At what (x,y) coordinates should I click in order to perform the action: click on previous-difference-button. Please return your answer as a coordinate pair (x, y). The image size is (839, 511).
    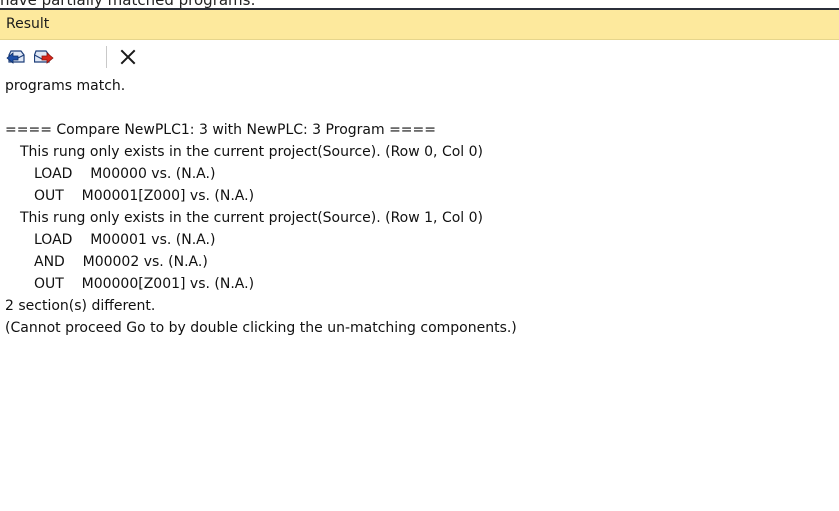
    Looking at the image, I should click on (16, 57).